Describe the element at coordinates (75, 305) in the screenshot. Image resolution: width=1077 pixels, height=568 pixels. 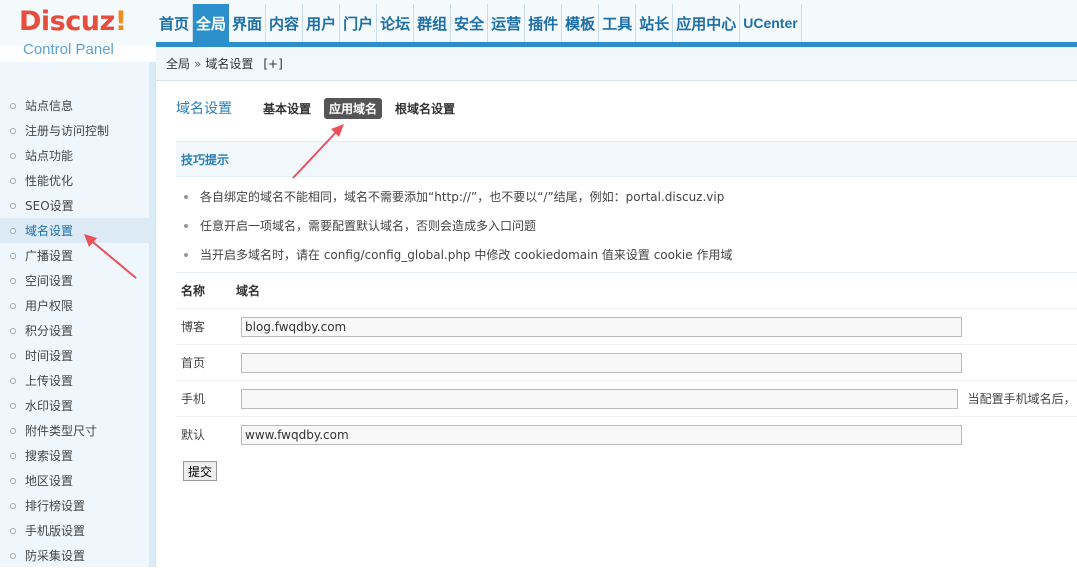
I see `sidebar-item-8: 用户权限` at that location.